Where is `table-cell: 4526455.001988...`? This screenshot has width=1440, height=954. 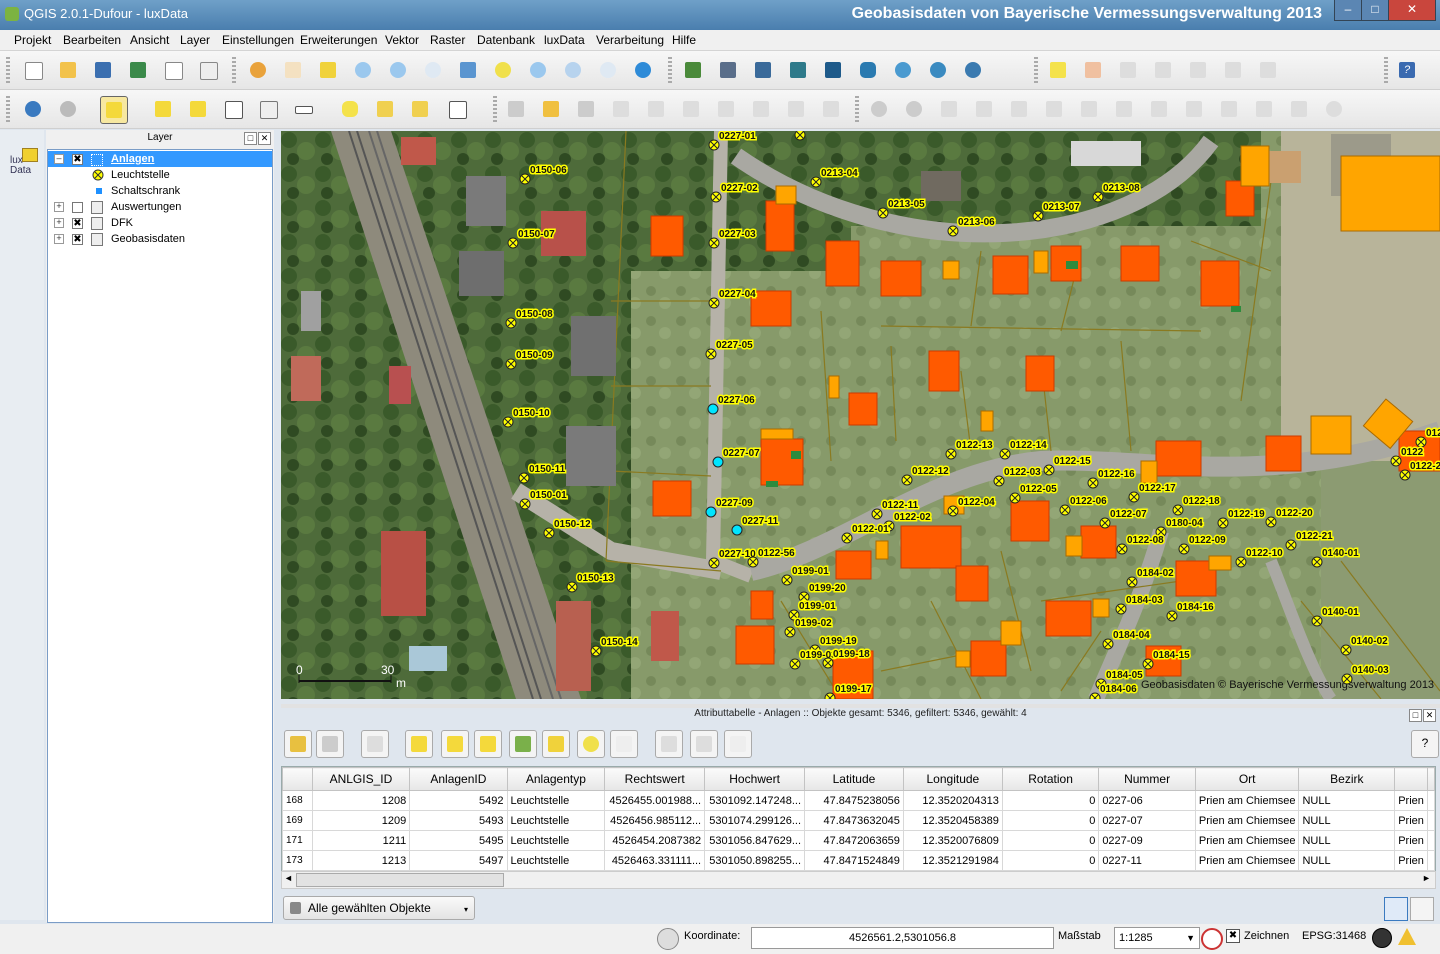 table-cell: 4526455.001988... is located at coordinates (655, 800).